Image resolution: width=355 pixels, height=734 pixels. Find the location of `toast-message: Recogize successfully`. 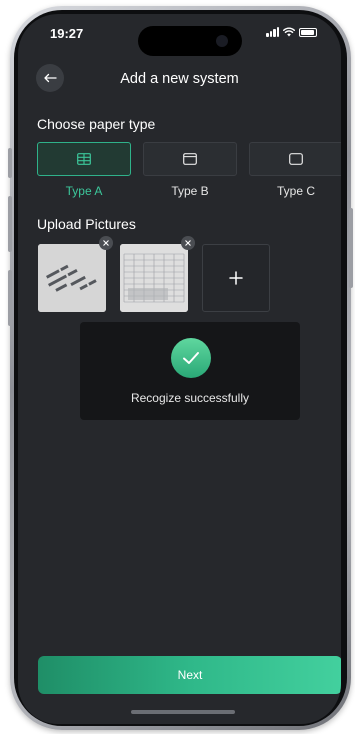

toast-message: Recogize successfully is located at coordinates (190, 398).